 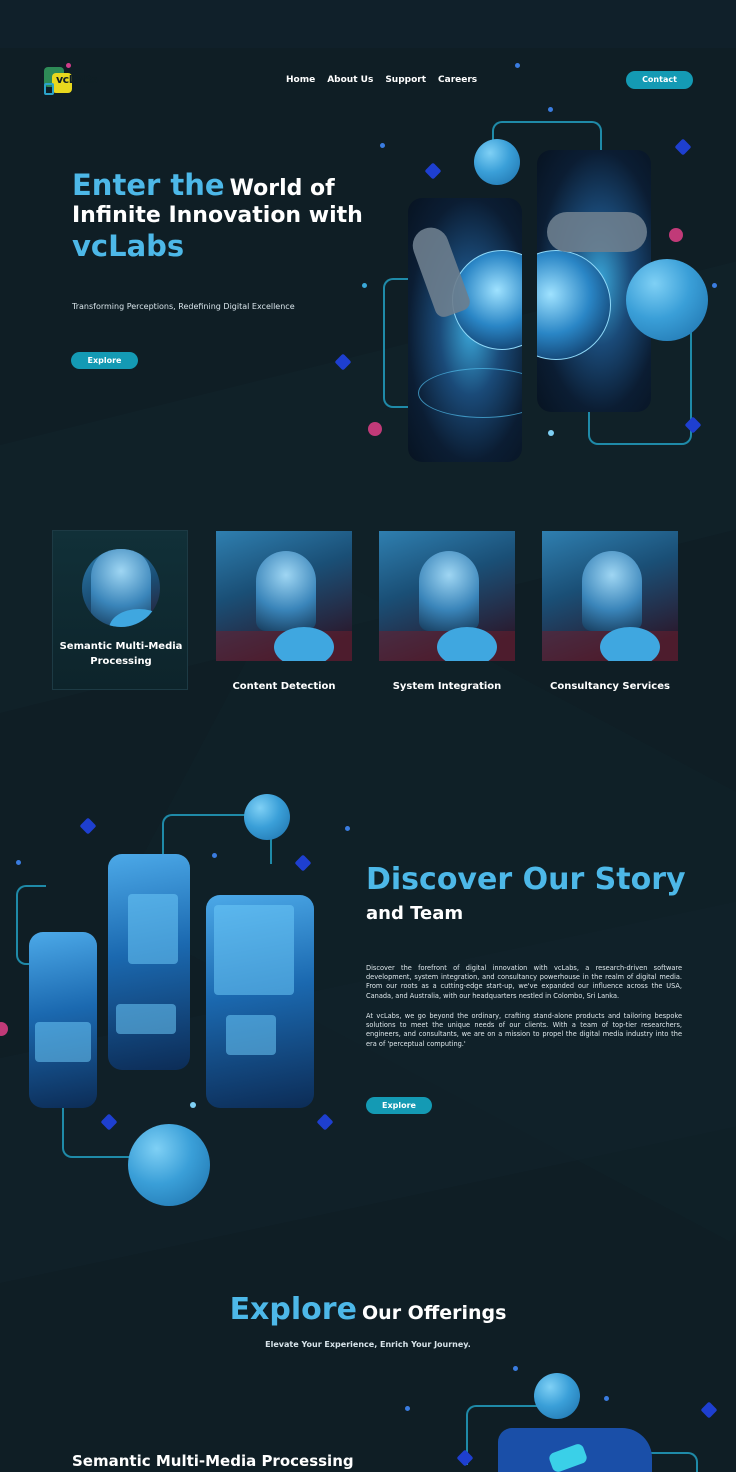 What do you see at coordinates (300, 80) in the screenshot?
I see `nav-home: Home` at bounding box center [300, 80].